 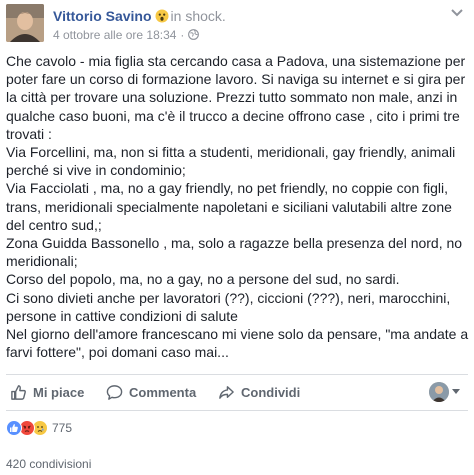 I want to click on reactions-summary: 775, so click(x=39, y=428).